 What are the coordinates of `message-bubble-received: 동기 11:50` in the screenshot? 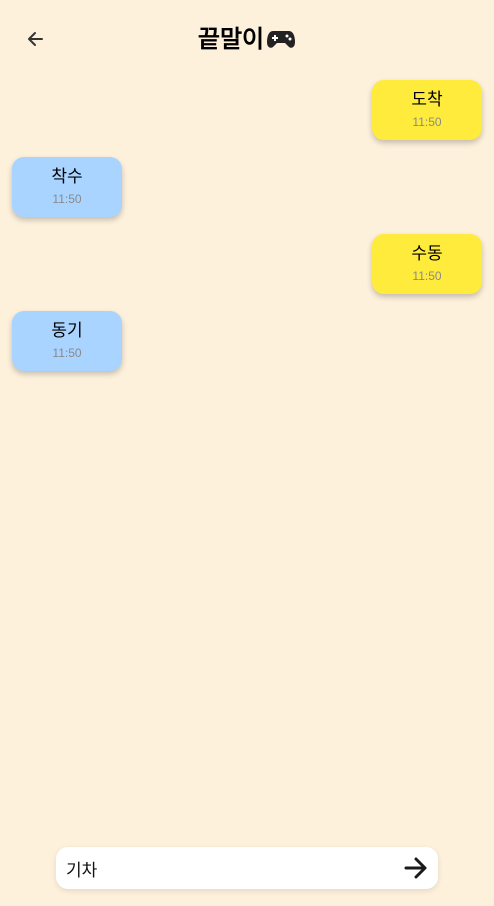 It's located at (67, 341).